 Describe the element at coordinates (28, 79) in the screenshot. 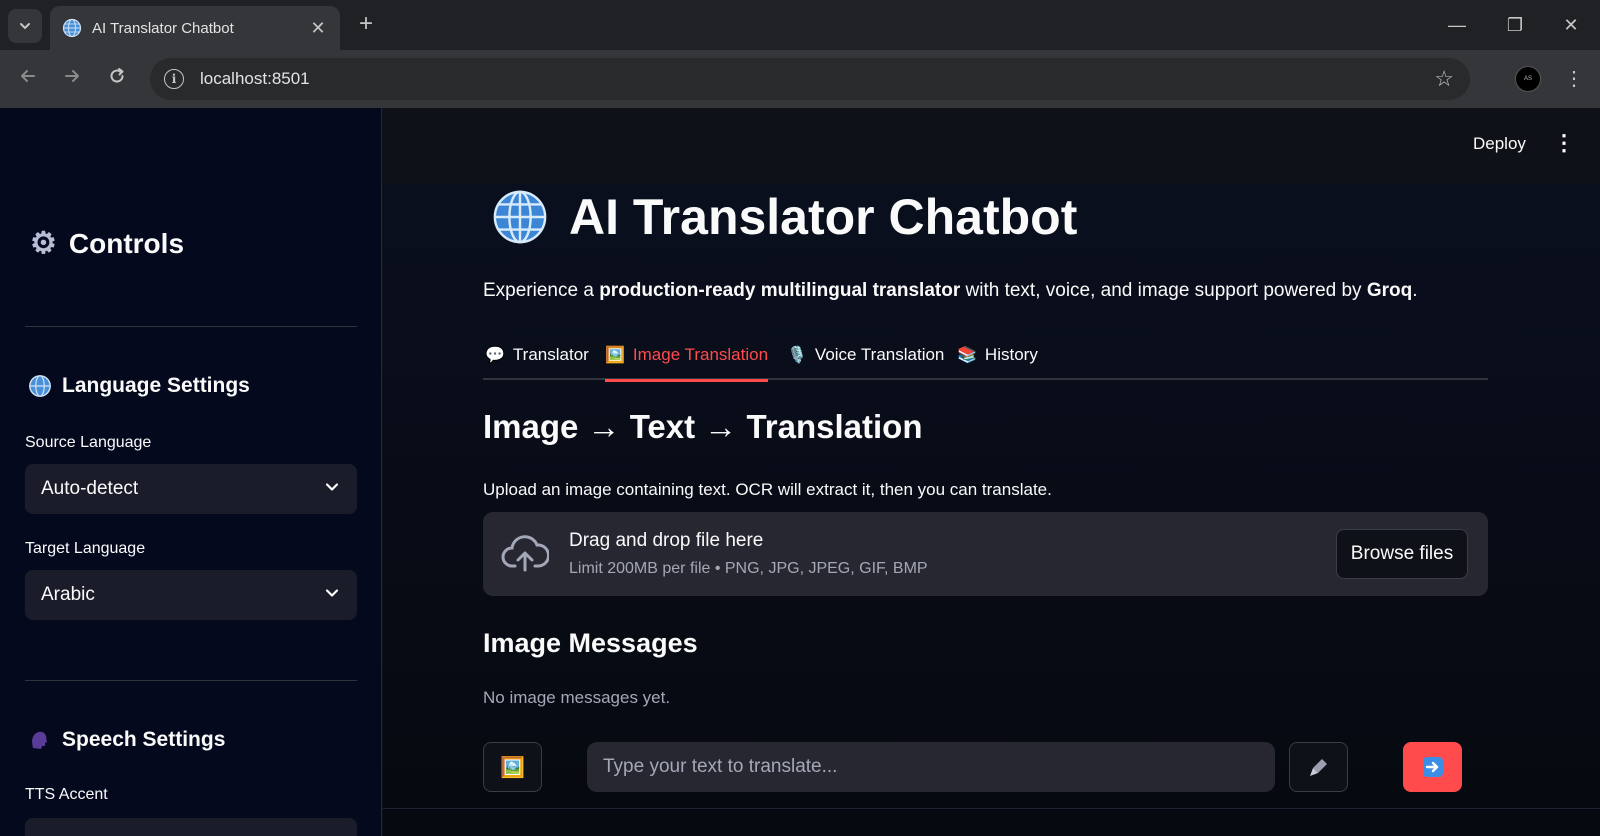

I see `back-arrow-icon` at that location.